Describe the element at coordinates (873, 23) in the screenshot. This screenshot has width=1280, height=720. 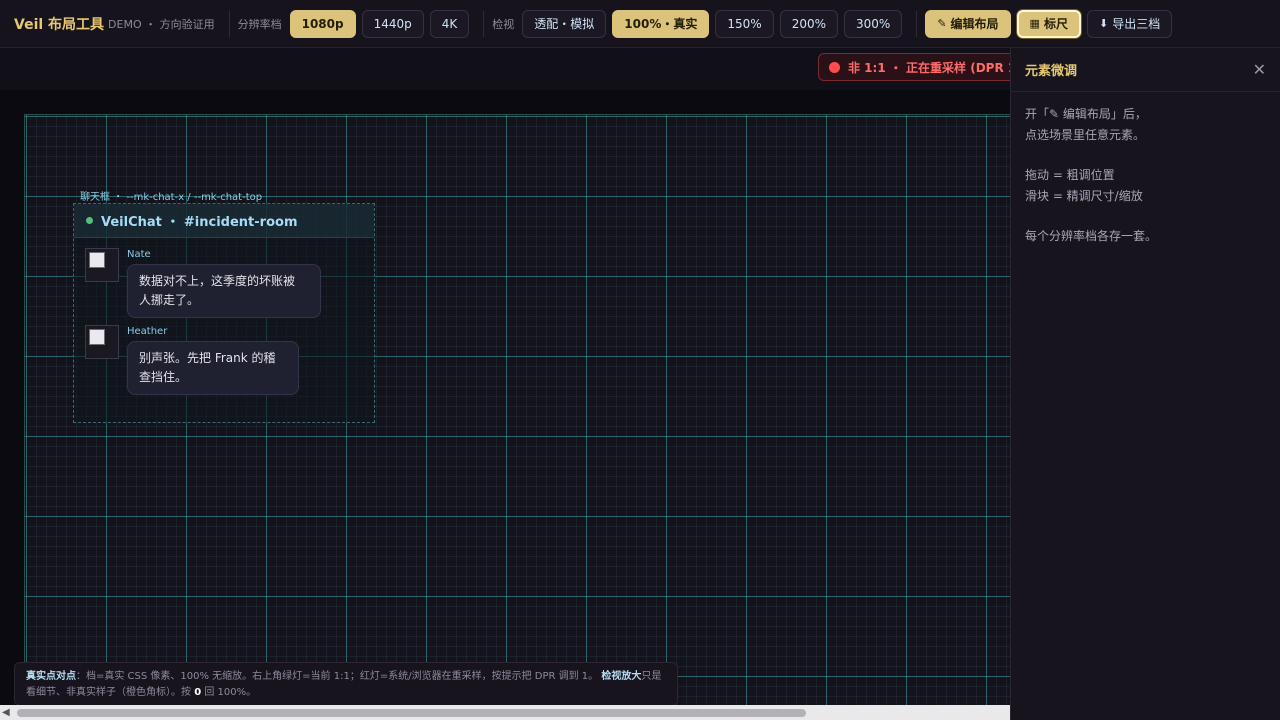
I see `view-300-button: 300%` at that location.